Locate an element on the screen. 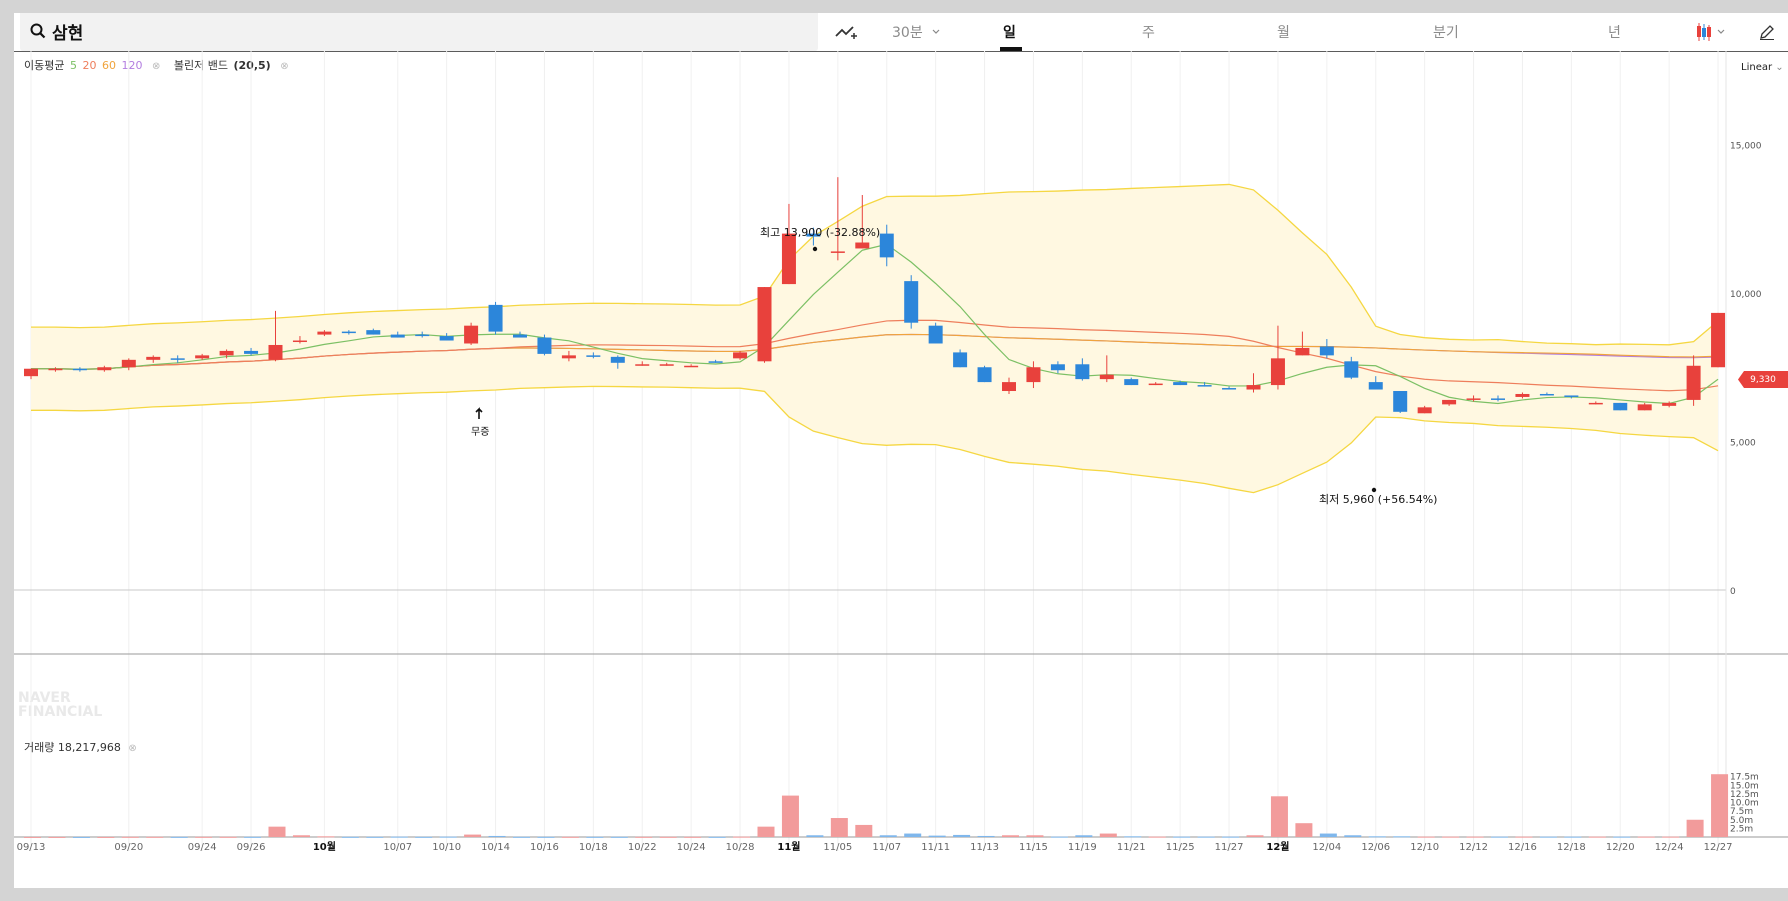 This screenshot has height=901, width=1788. x-tick-label: 10월 is located at coordinates (324, 847).